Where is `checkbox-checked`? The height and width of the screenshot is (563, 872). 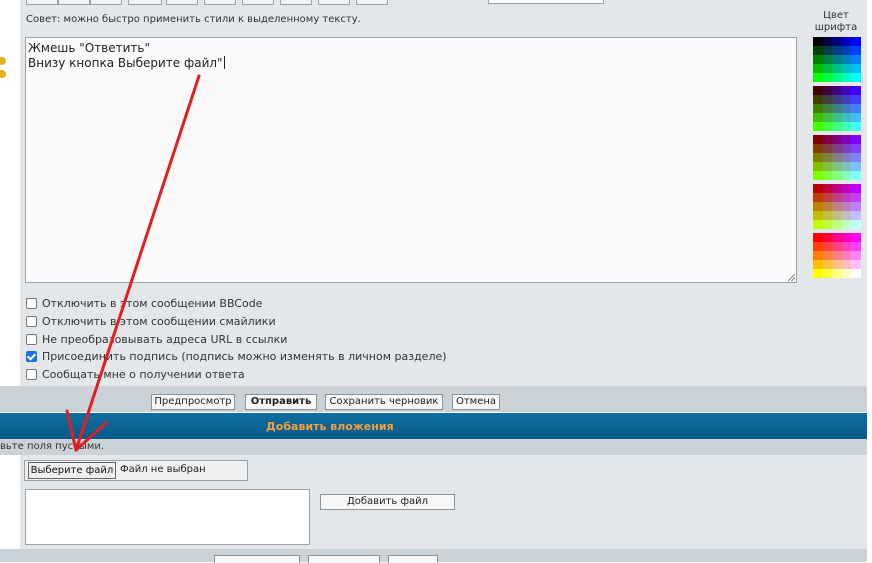 checkbox-checked is located at coordinates (31, 356).